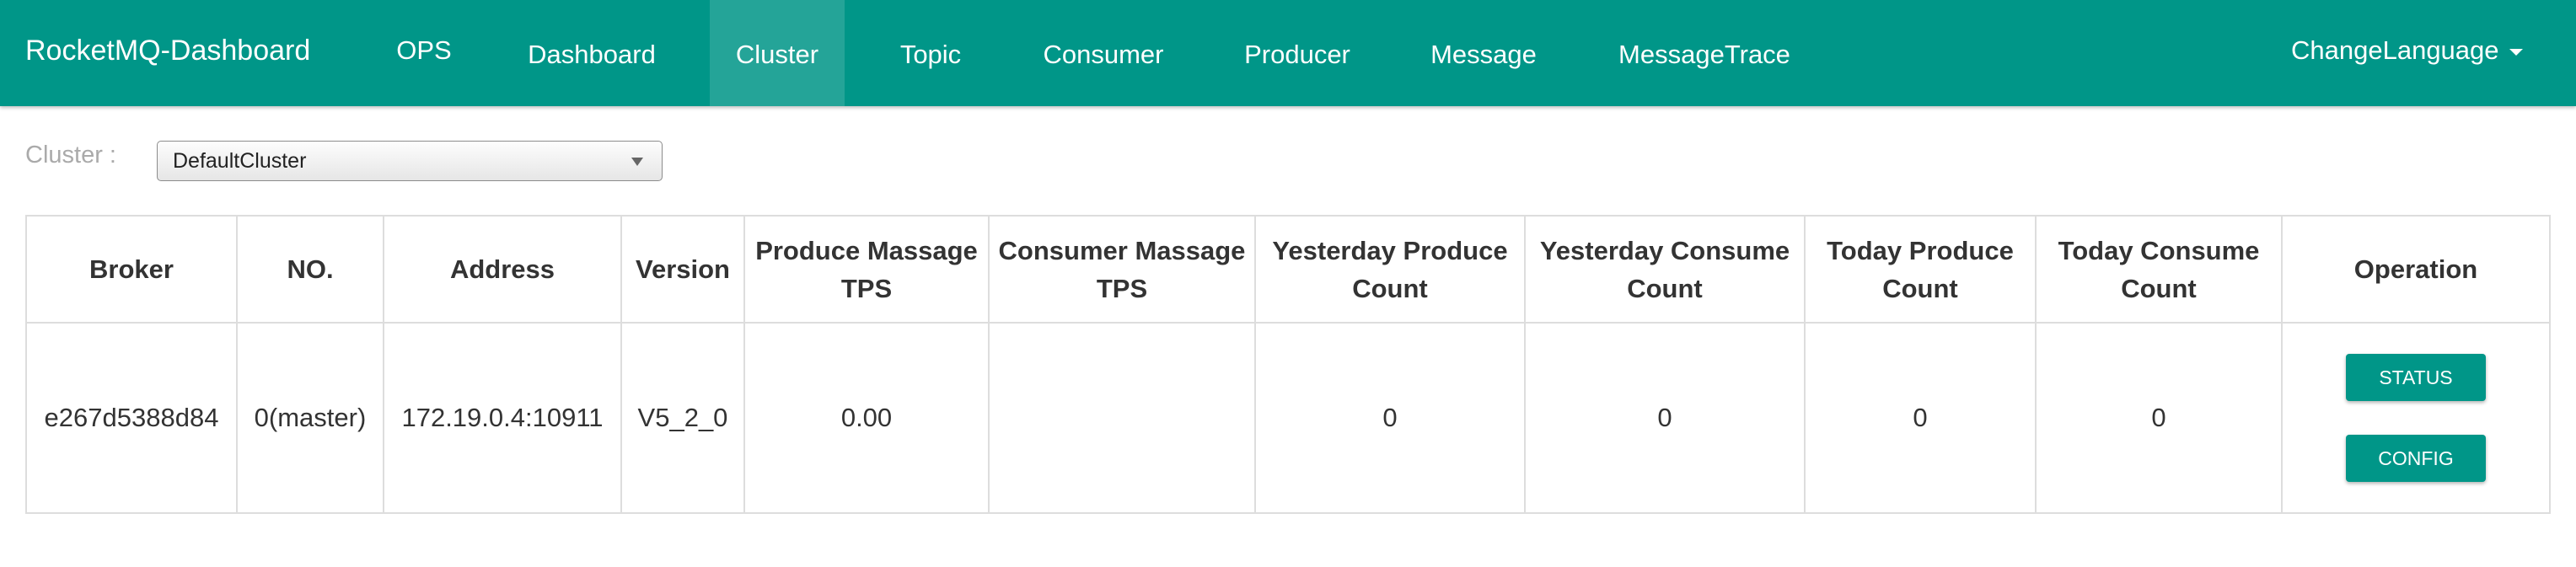 The height and width of the screenshot is (567, 2576). What do you see at coordinates (2395, 50) in the screenshot?
I see `change-language-label: ChangeLanguage` at bounding box center [2395, 50].